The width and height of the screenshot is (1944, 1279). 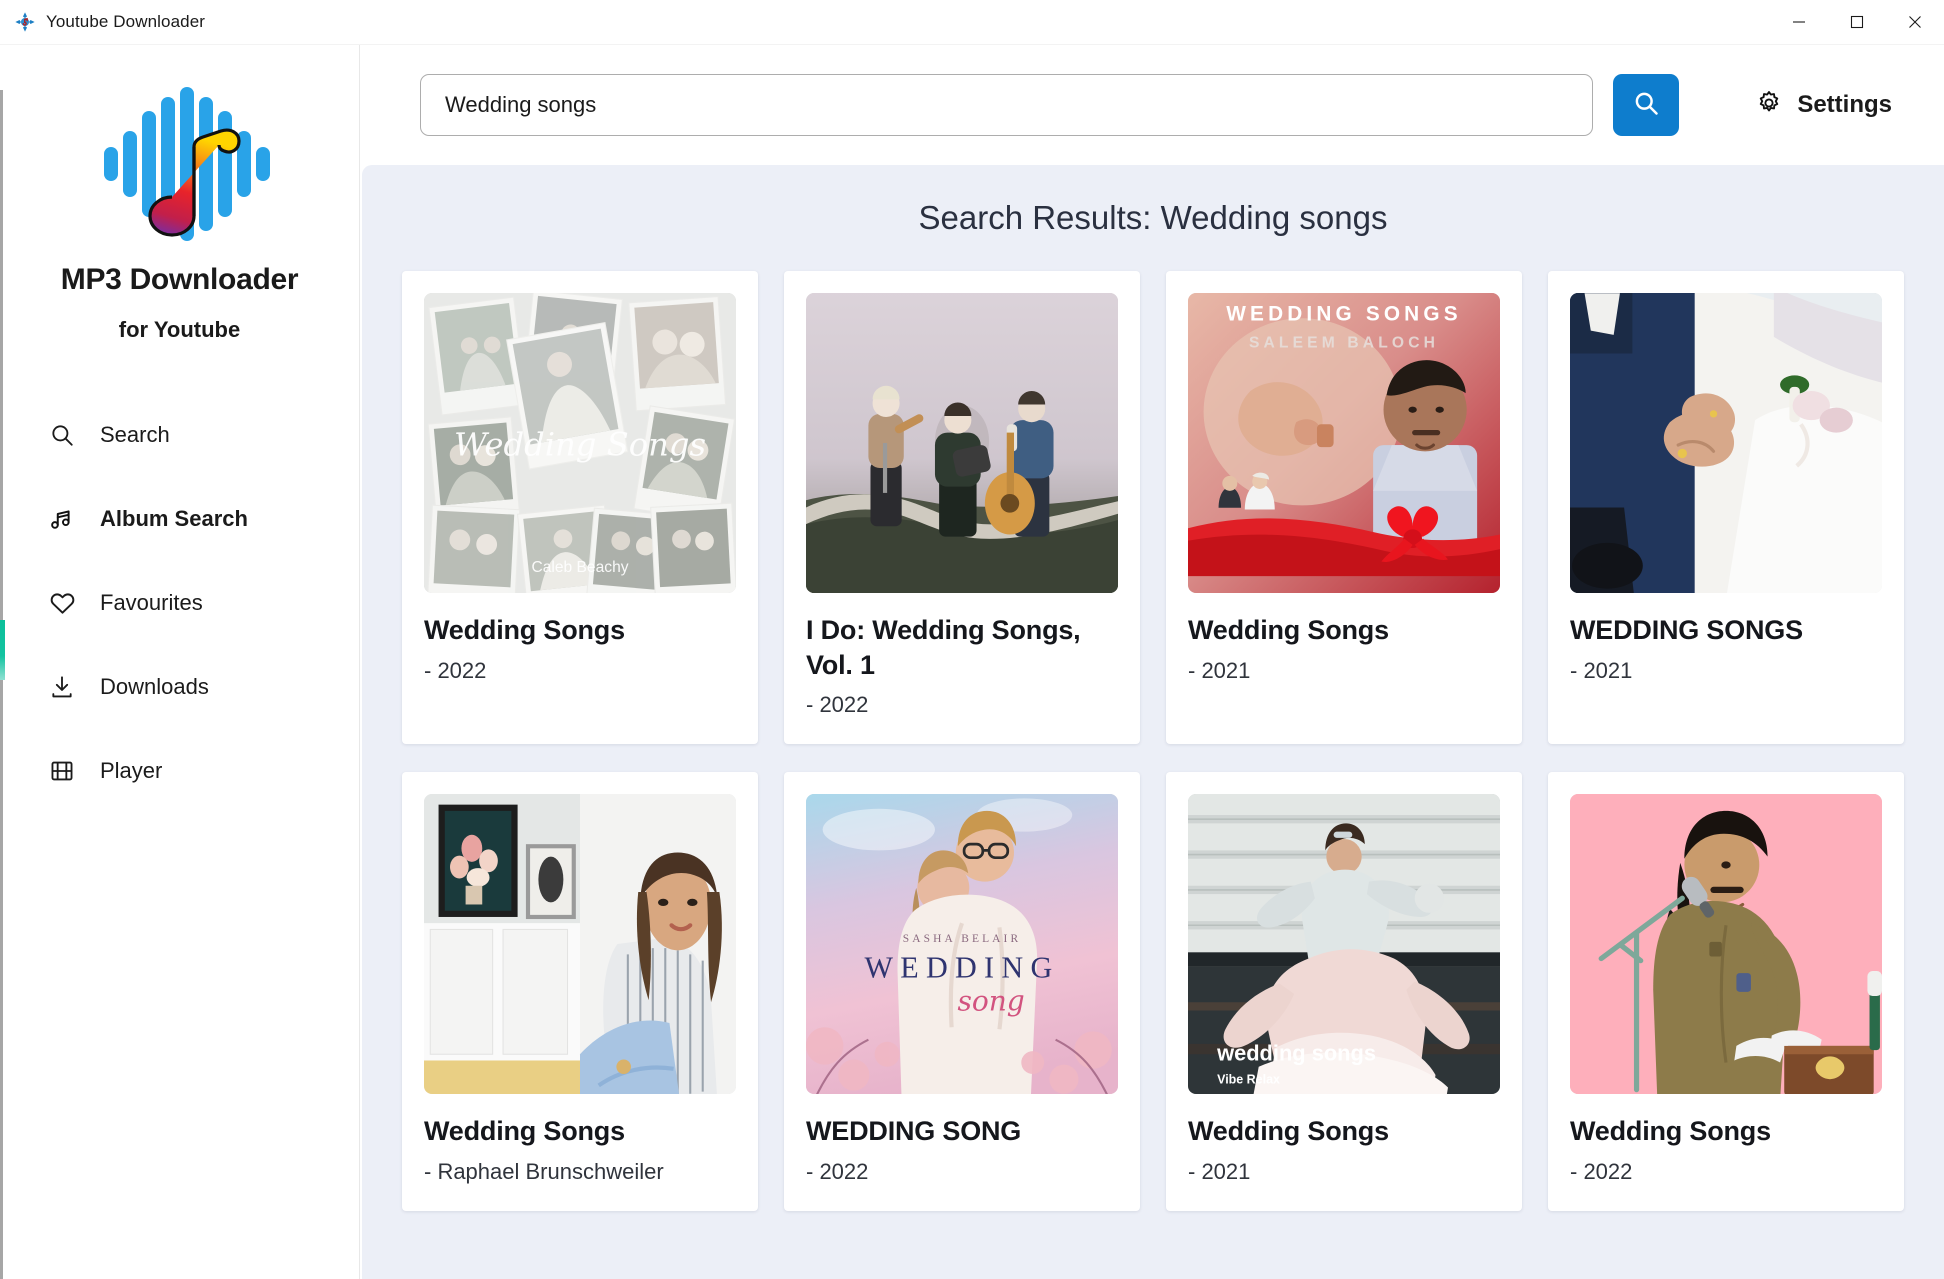 What do you see at coordinates (186, 163) in the screenshot?
I see `mp3-waveform-note-logo` at bounding box center [186, 163].